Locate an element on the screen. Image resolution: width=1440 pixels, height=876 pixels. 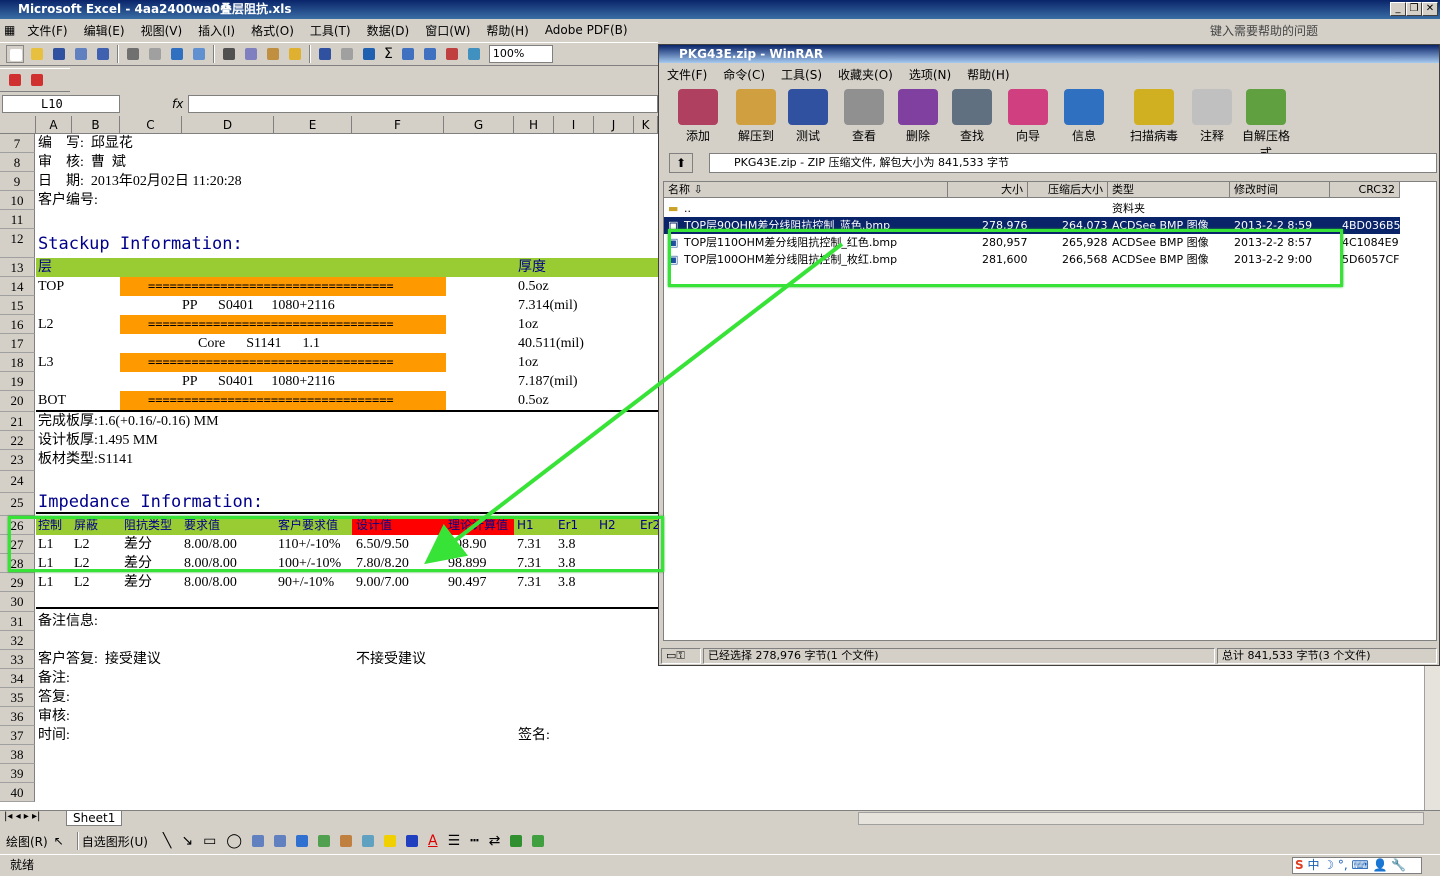
research-icon is located at coordinates (199, 54).